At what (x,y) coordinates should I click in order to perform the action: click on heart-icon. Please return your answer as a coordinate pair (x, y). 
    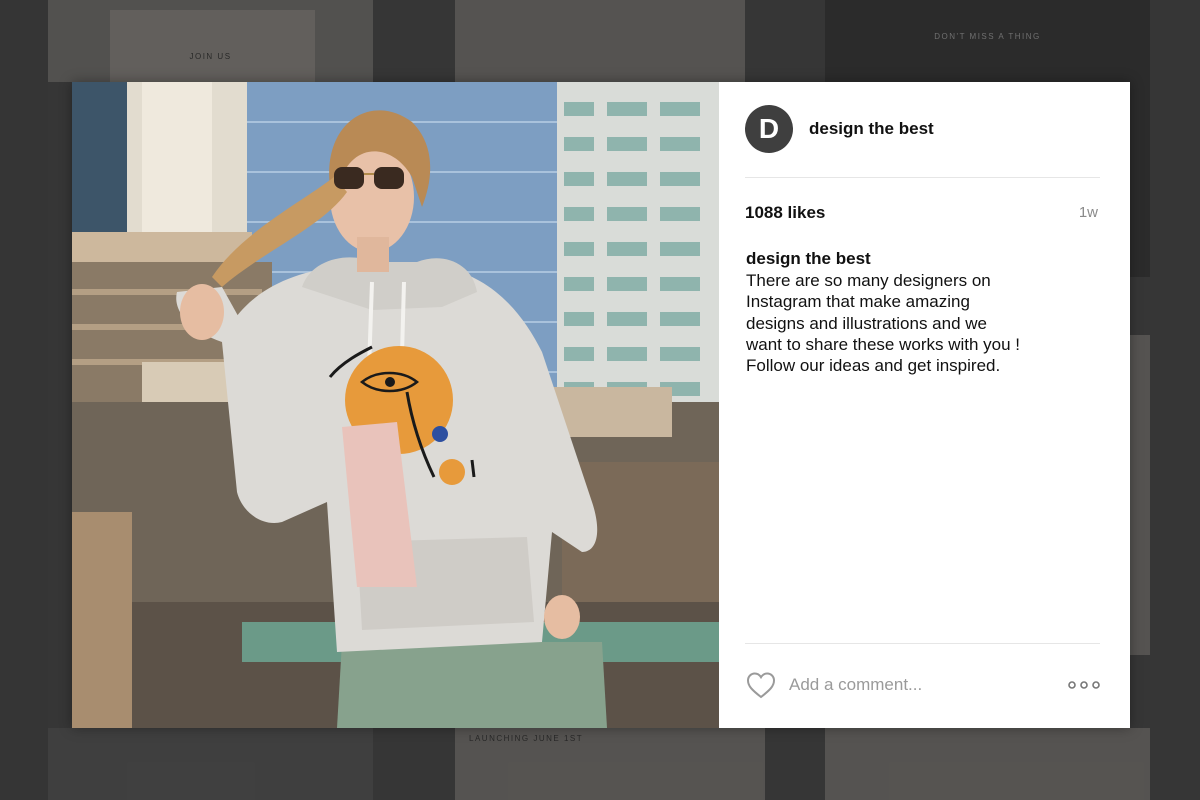
    Looking at the image, I should click on (761, 685).